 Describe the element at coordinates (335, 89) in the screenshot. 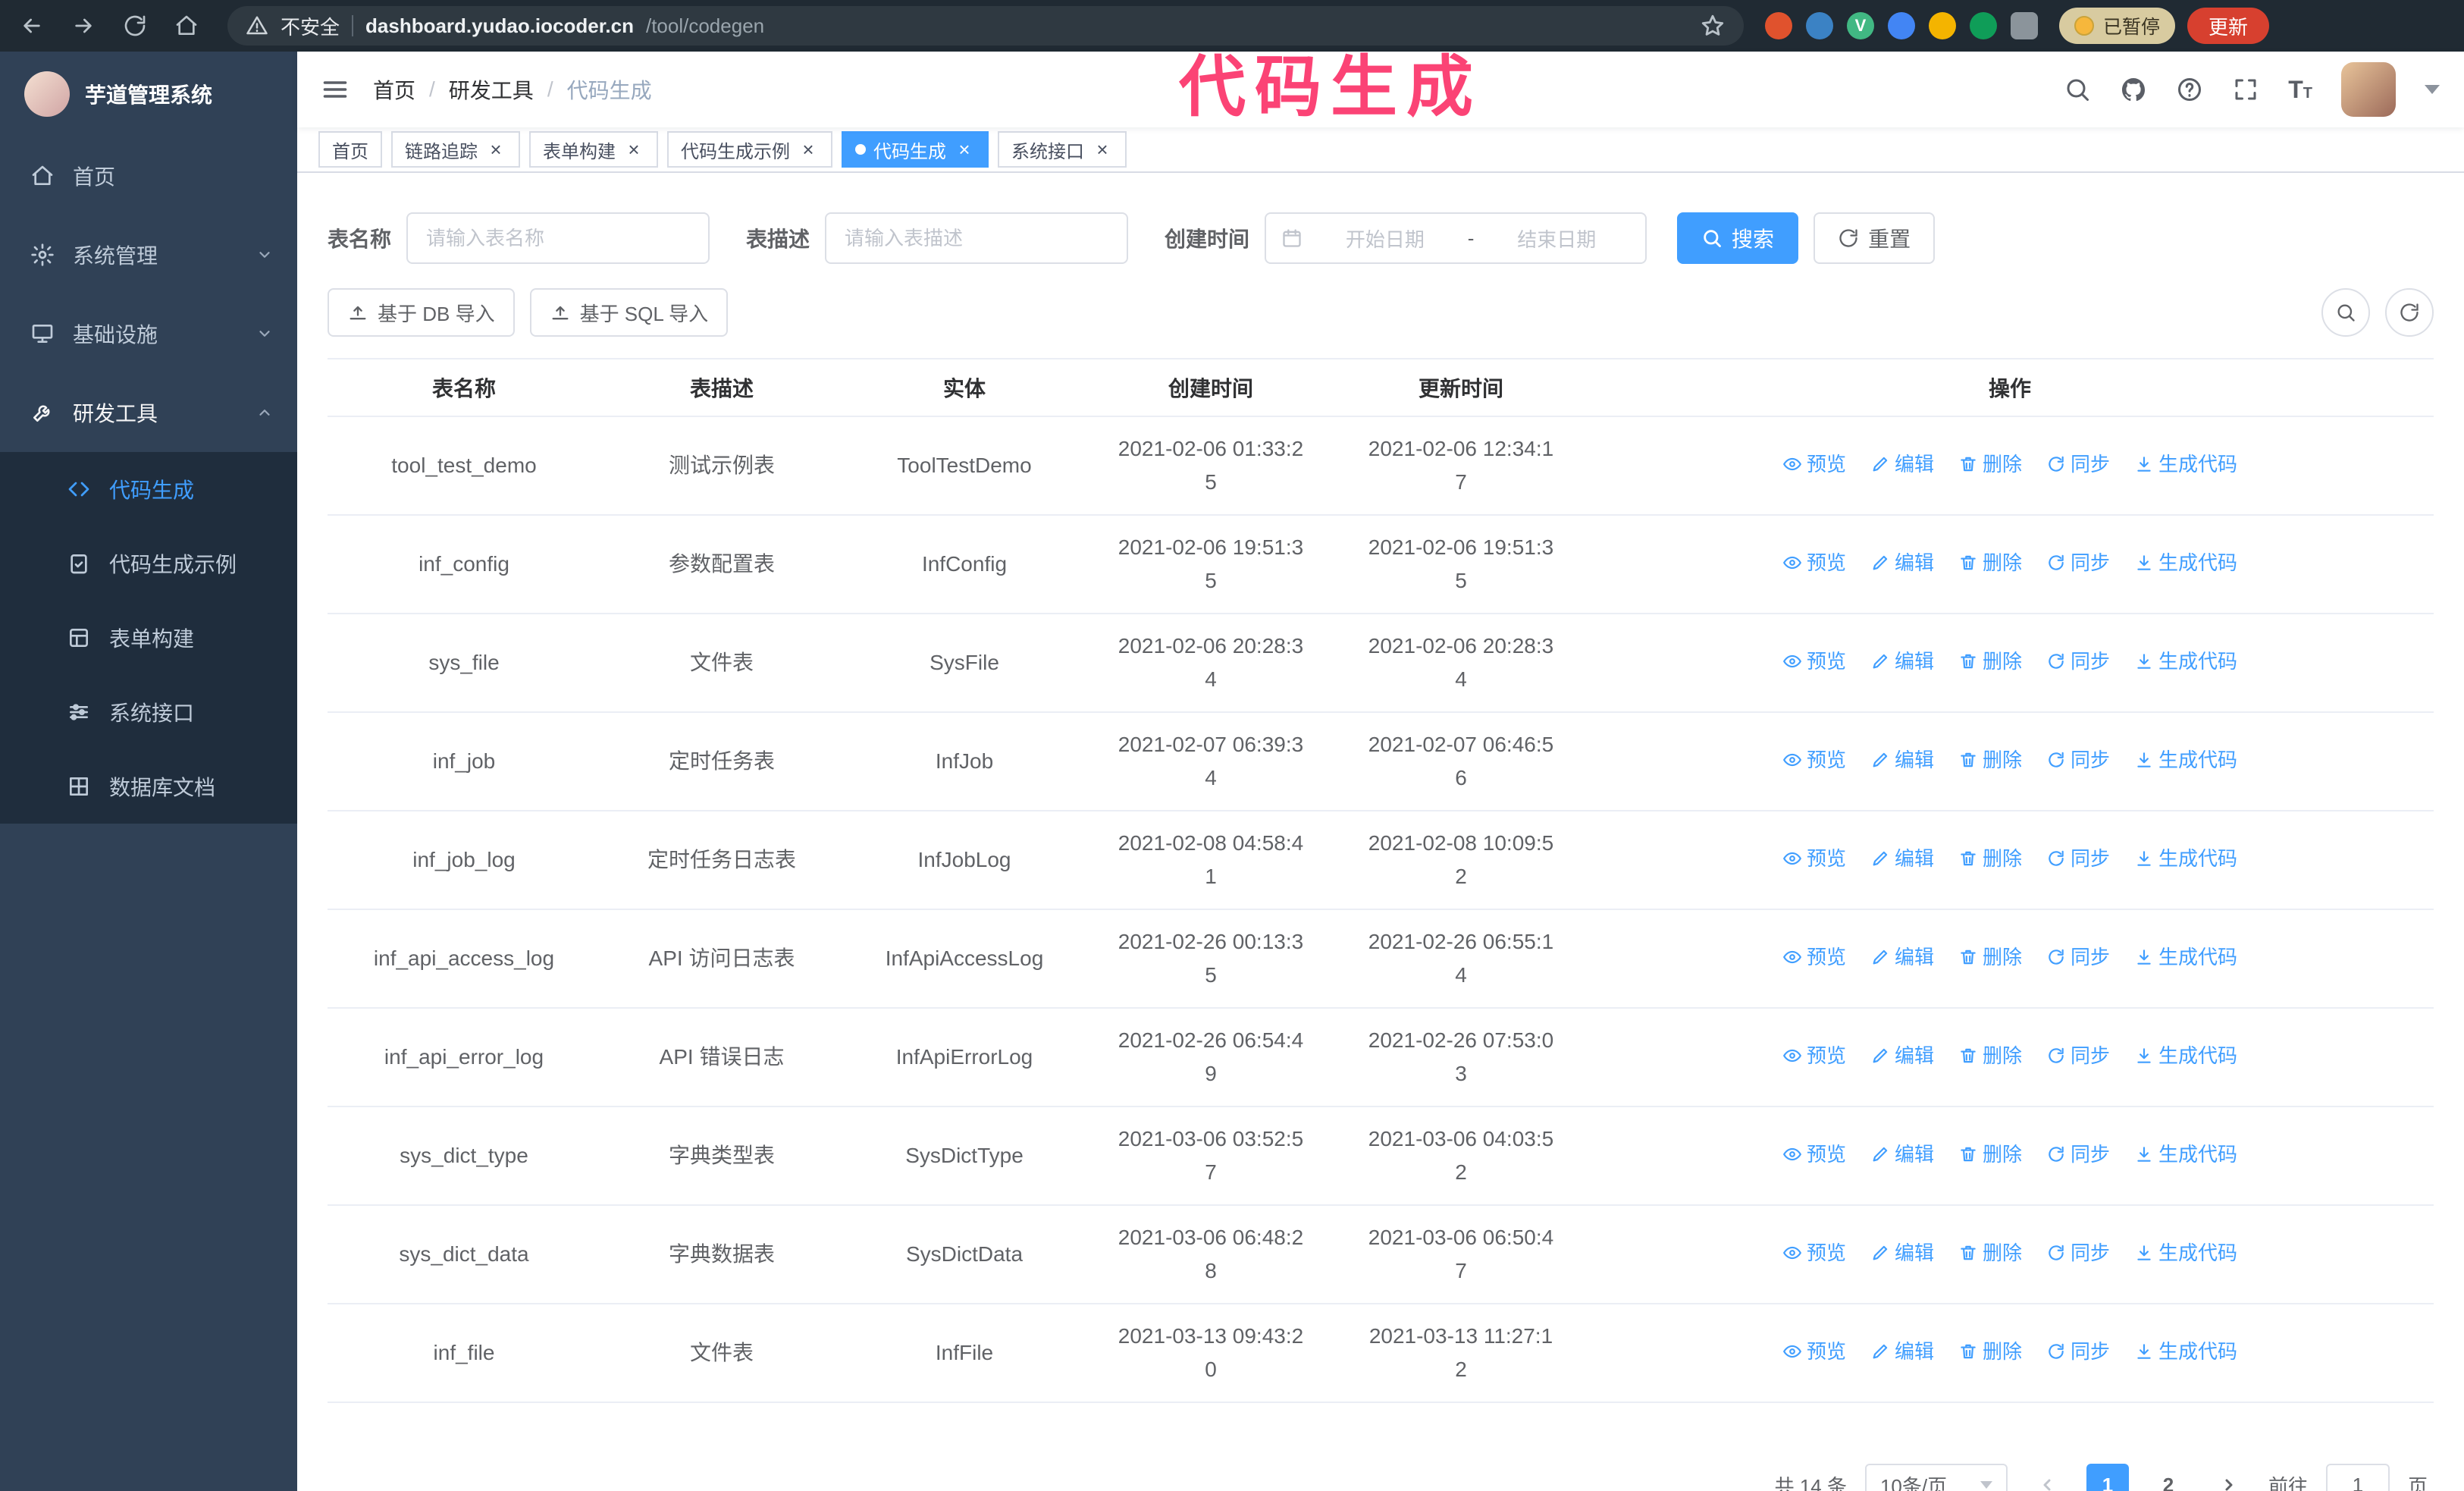

I see `hamburger-icon` at that location.